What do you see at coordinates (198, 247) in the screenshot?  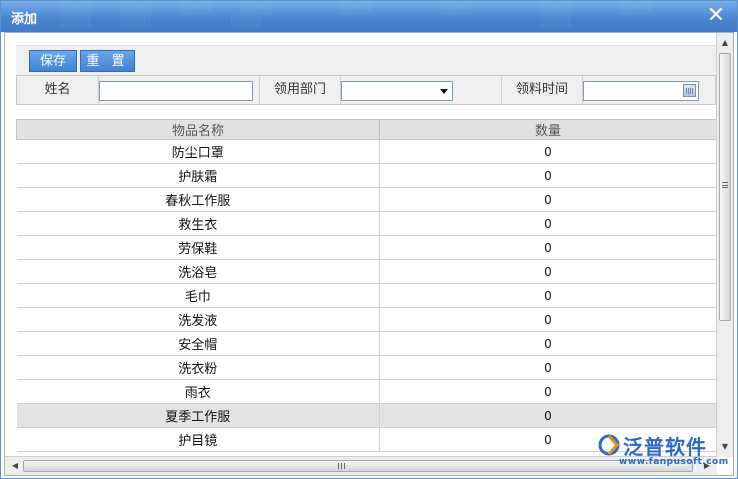 I see `item-name-cell: 劳保鞋` at bounding box center [198, 247].